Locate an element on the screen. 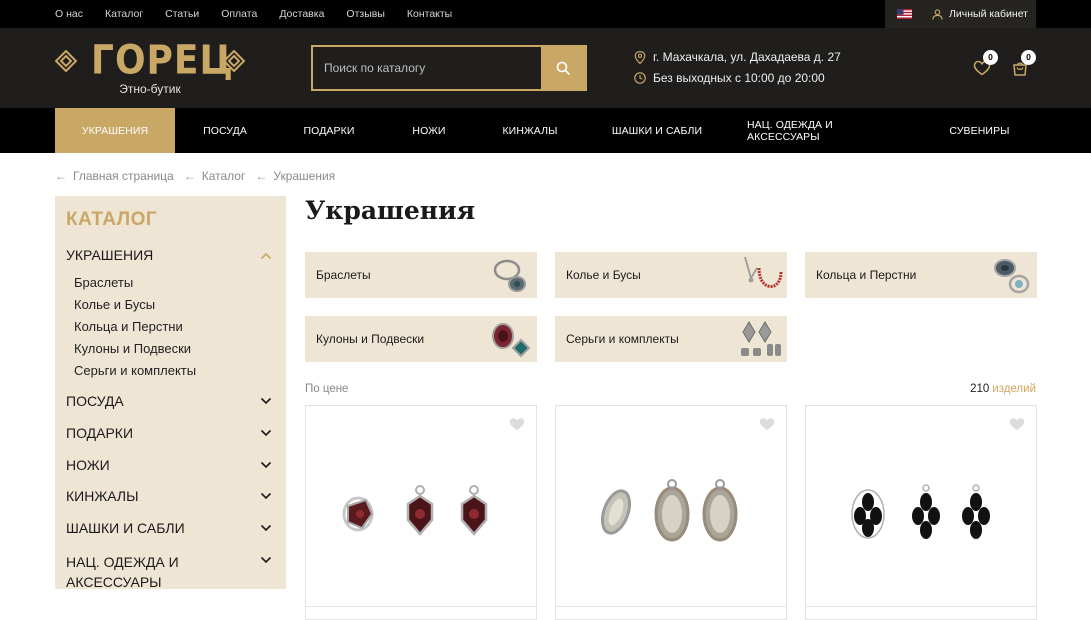 This screenshot has width=1091, height=620. nav-item-national-clothing: НАЦ. ОДЕЖДА И АКСЕССУАРЫ is located at coordinates (826, 130).